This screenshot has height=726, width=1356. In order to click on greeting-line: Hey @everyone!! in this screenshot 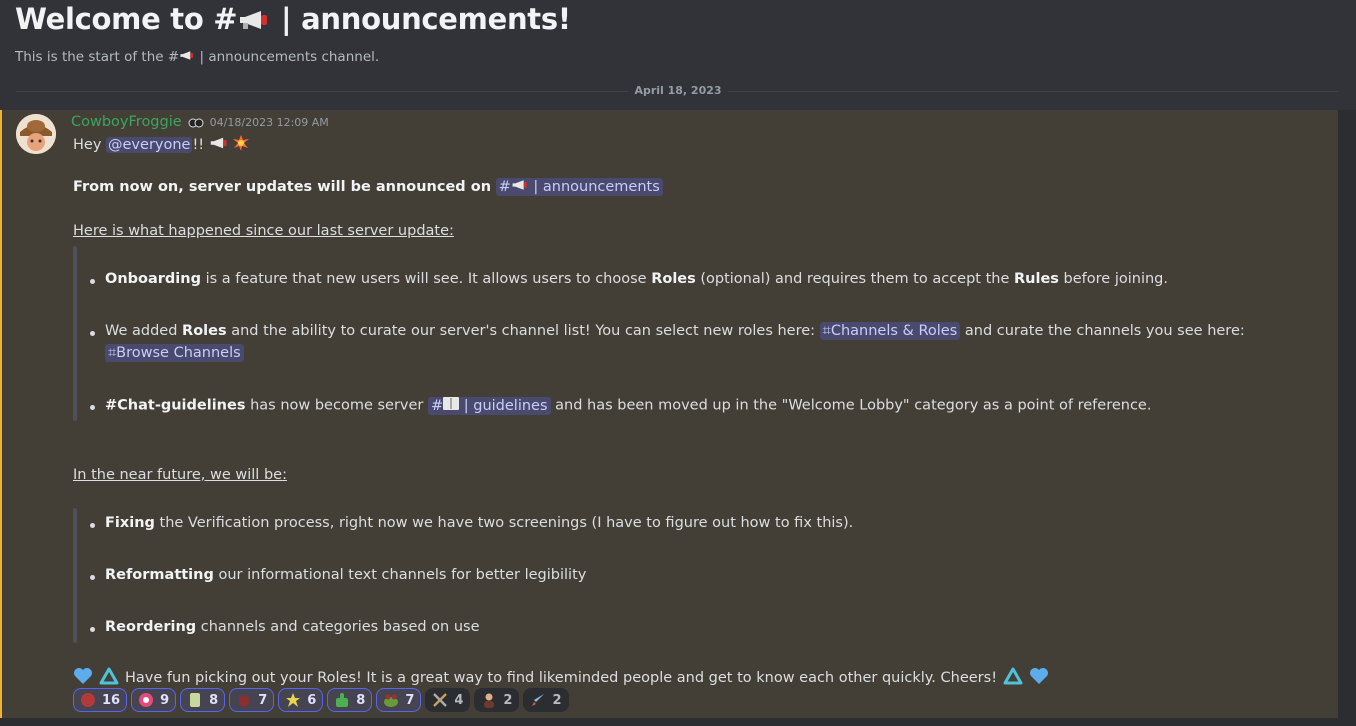, I will do `click(161, 145)`.